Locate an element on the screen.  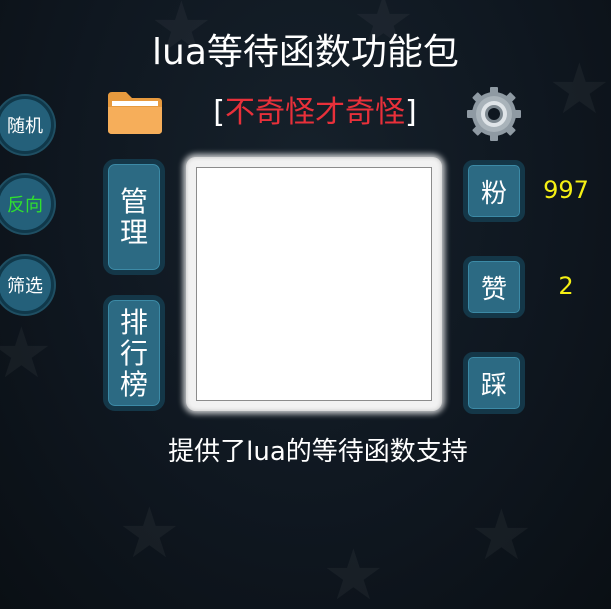
preview-image is located at coordinates (314, 284).